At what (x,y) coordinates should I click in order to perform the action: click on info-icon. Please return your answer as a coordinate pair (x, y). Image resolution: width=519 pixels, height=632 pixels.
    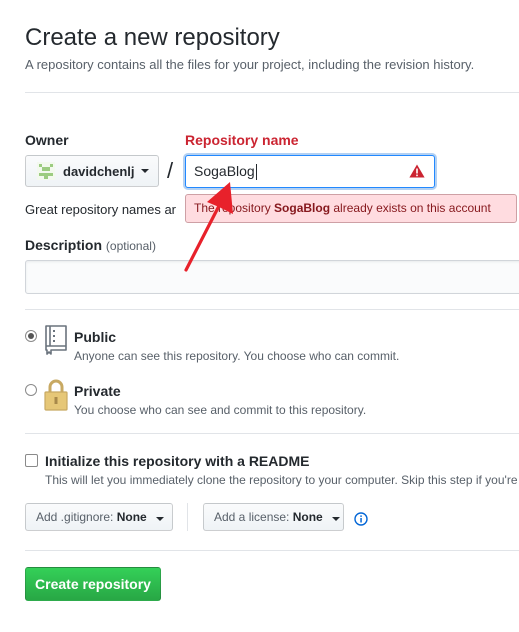
    Looking at the image, I should click on (361, 519).